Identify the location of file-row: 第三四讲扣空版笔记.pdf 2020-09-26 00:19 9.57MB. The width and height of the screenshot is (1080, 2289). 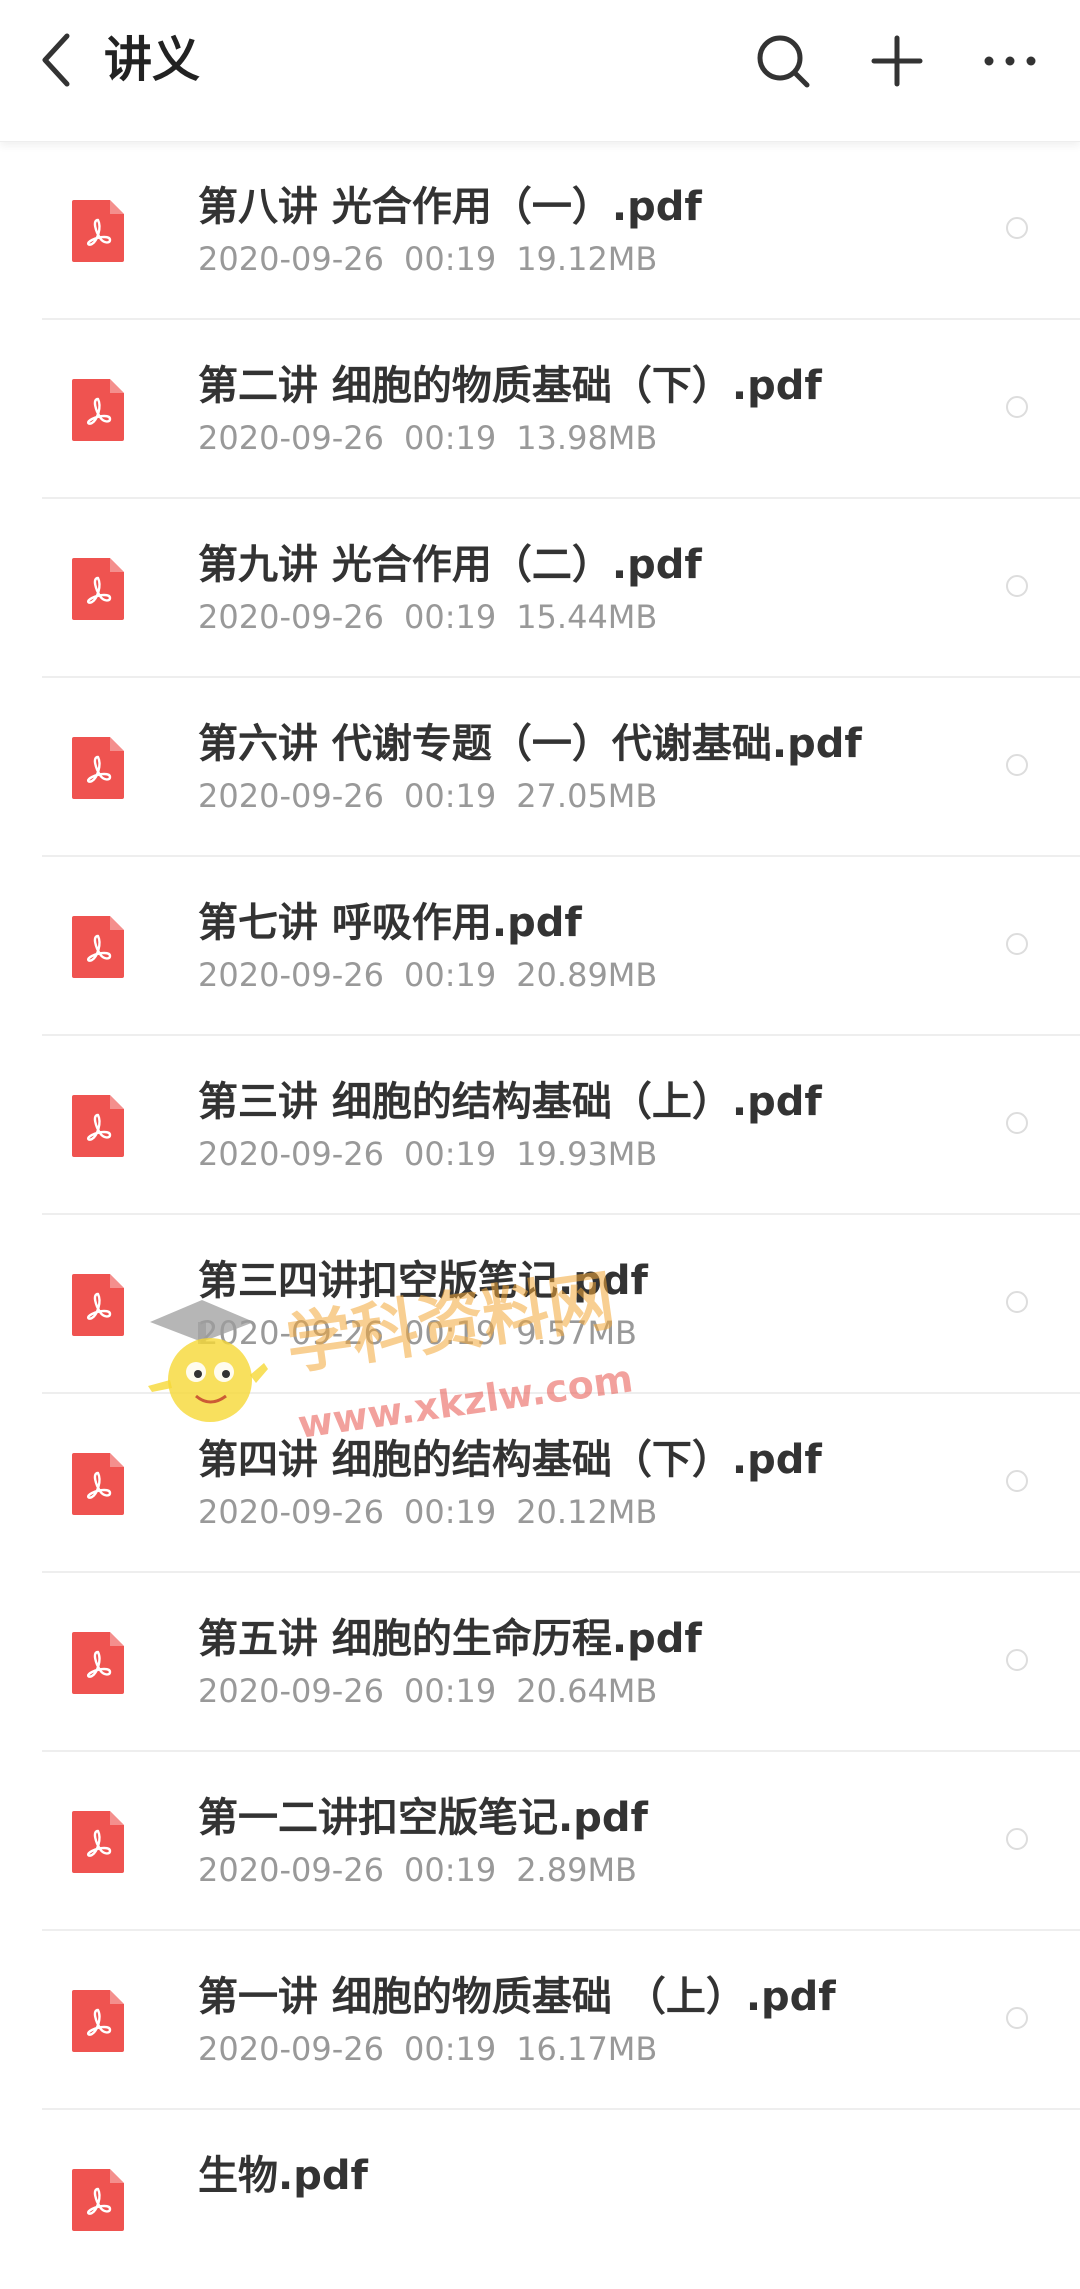
(540, 1304).